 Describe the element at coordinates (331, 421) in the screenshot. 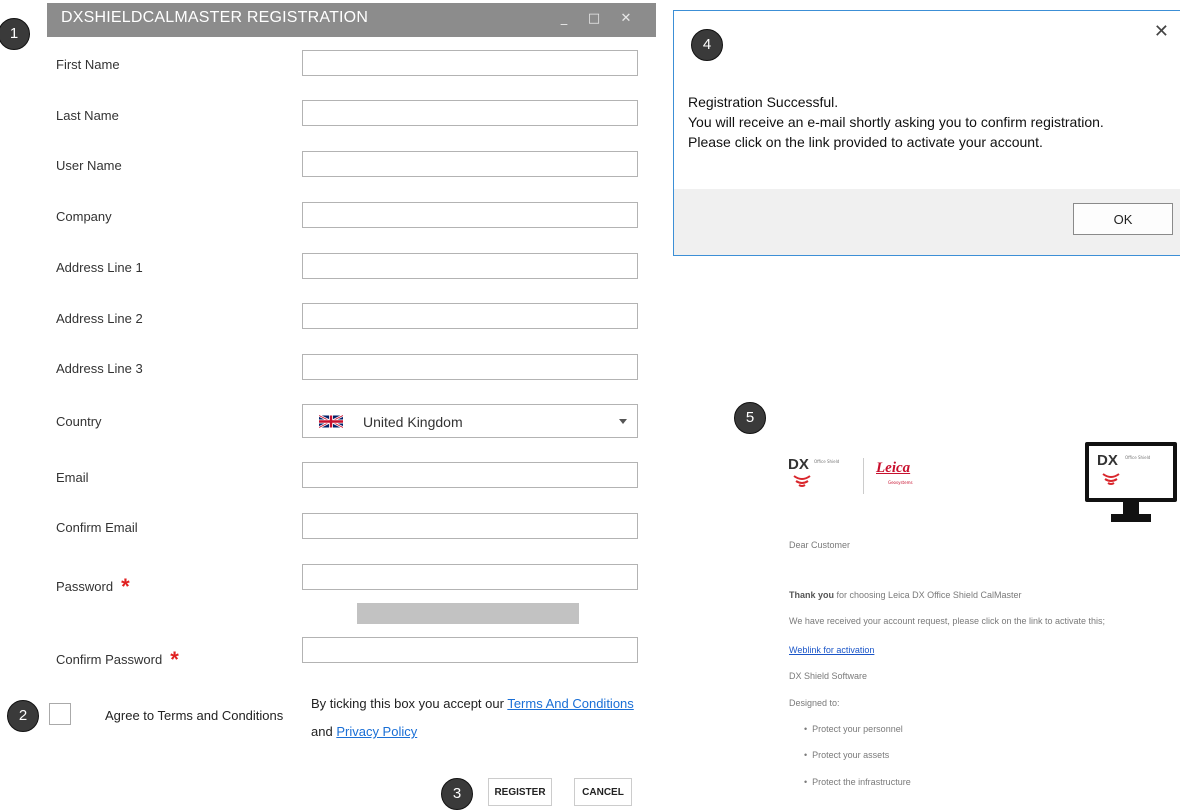

I see `uk-flag-icon` at that location.